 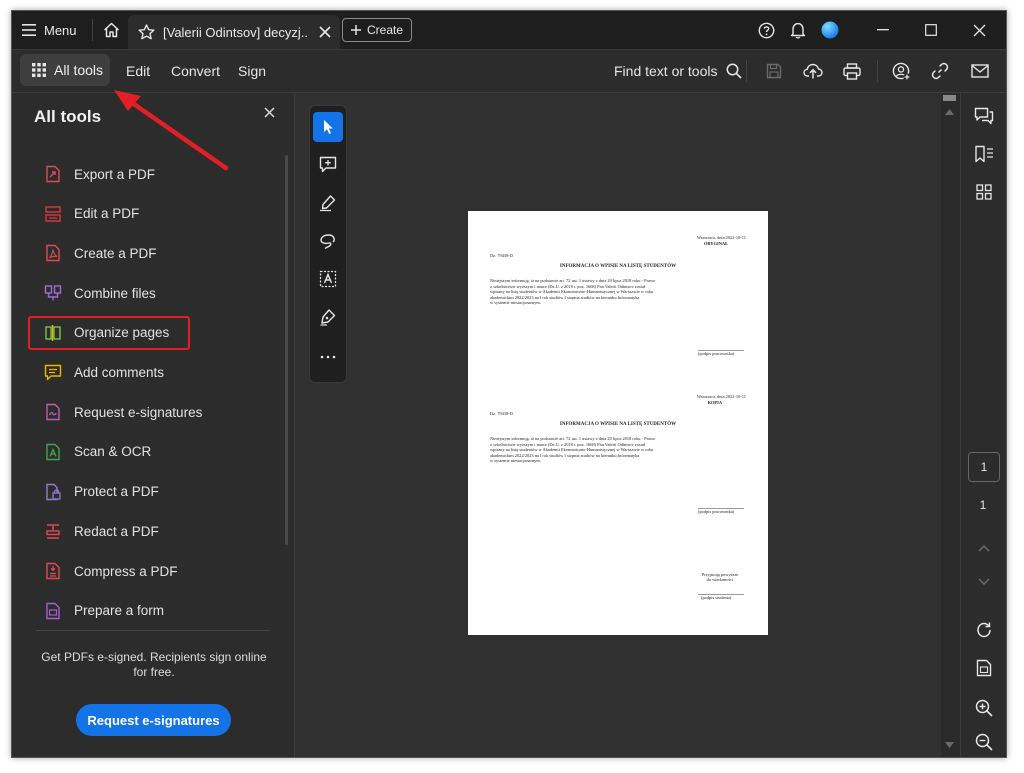 What do you see at coordinates (983, 425) in the screenshot?
I see `right-rail: 1 1` at bounding box center [983, 425].